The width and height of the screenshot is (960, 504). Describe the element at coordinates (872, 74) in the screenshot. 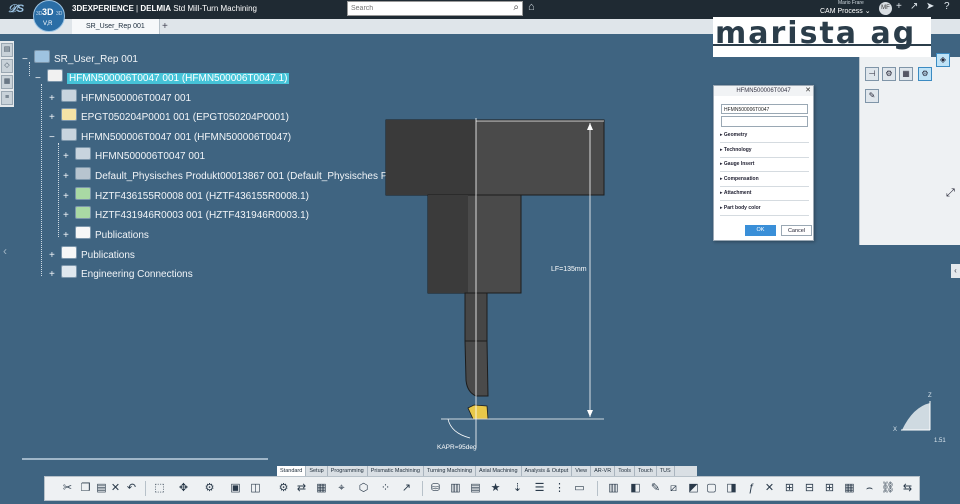

I see `tool-axis-icon: ⊣` at that location.